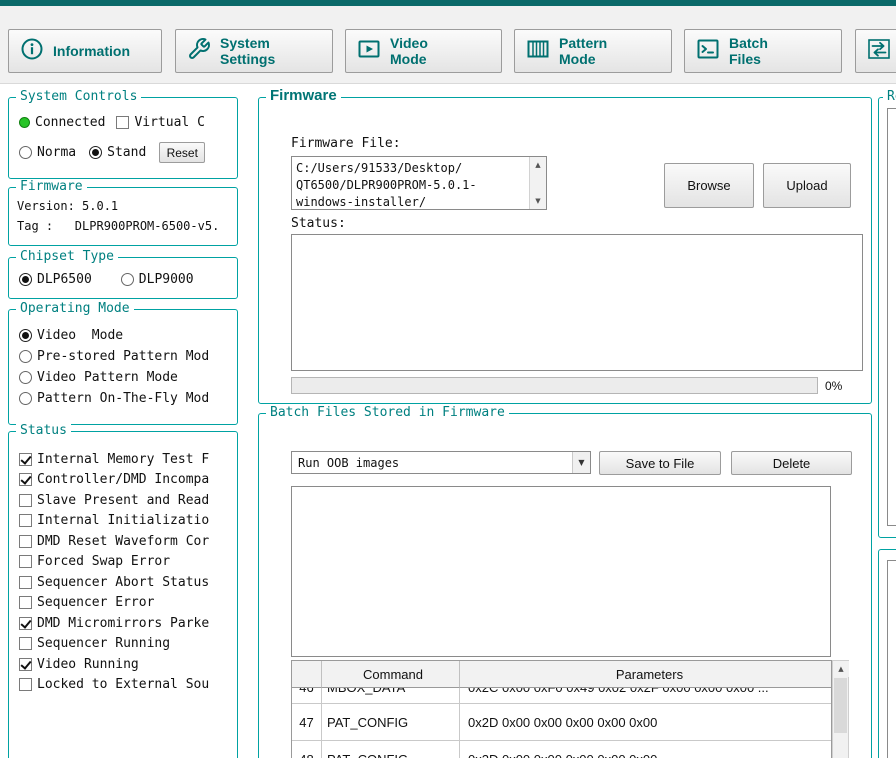 This screenshot has width=896, height=758. What do you see at coordinates (106, 279) in the screenshot?
I see `chipset-row: DLP6500 DLP9000` at bounding box center [106, 279].